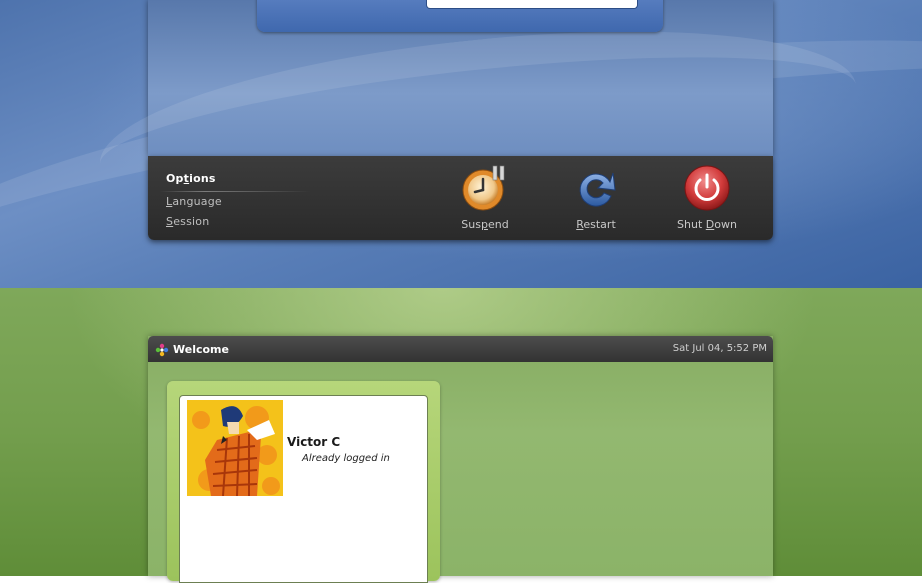  I want to click on top-panel: Welcome Sat Jul 04, 5:52 PM, so click(460, 349).